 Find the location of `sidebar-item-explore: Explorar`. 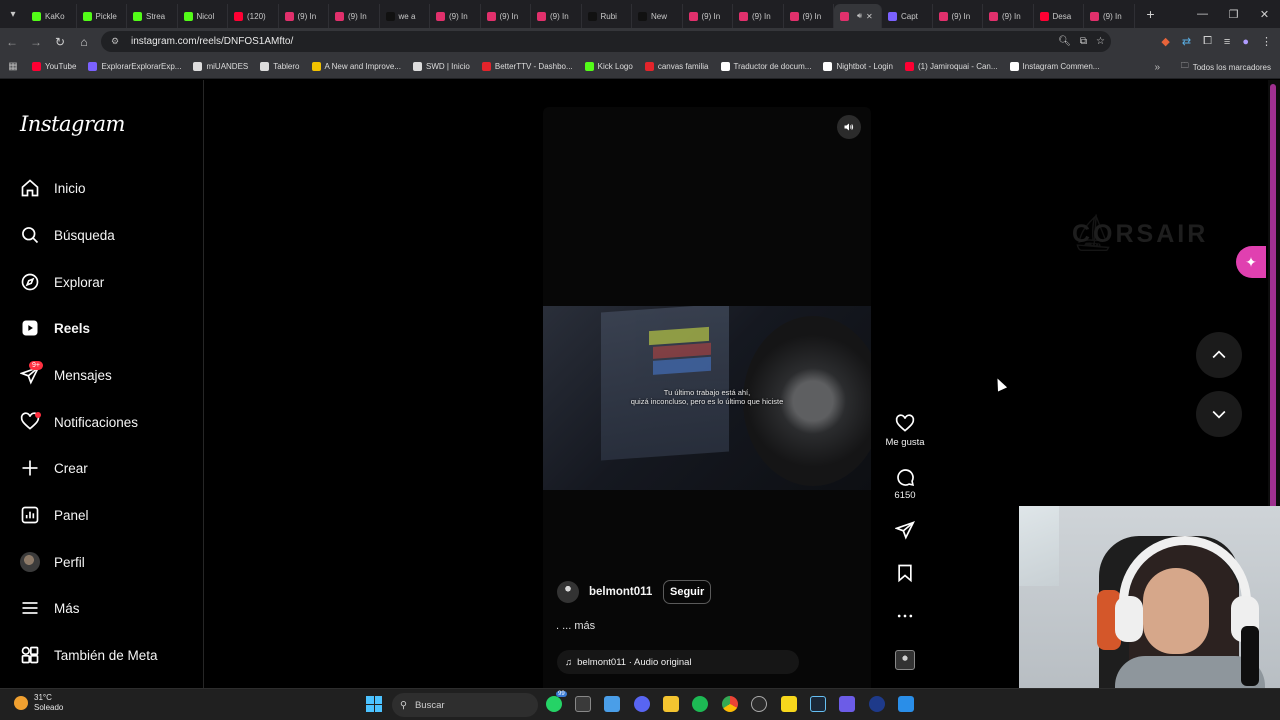

sidebar-item-explore: Explorar is located at coordinates (62, 282).